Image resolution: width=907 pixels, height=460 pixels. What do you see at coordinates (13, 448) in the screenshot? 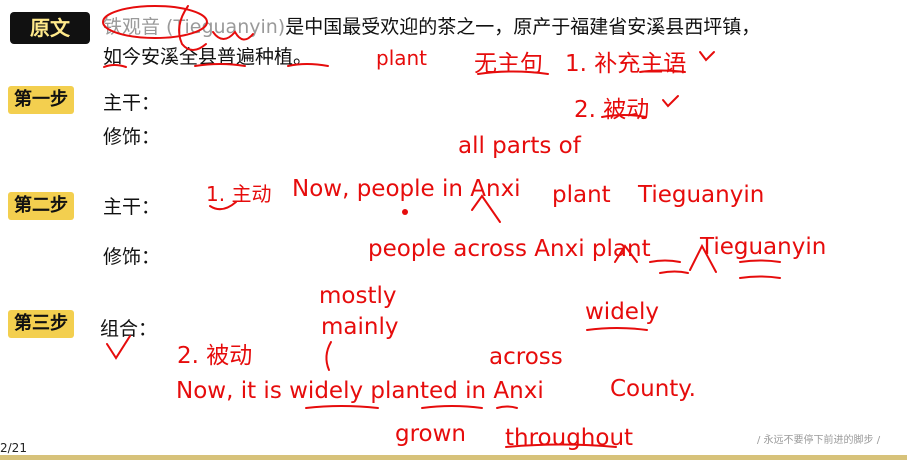
I see `page-number: 2/21` at bounding box center [13, 448].